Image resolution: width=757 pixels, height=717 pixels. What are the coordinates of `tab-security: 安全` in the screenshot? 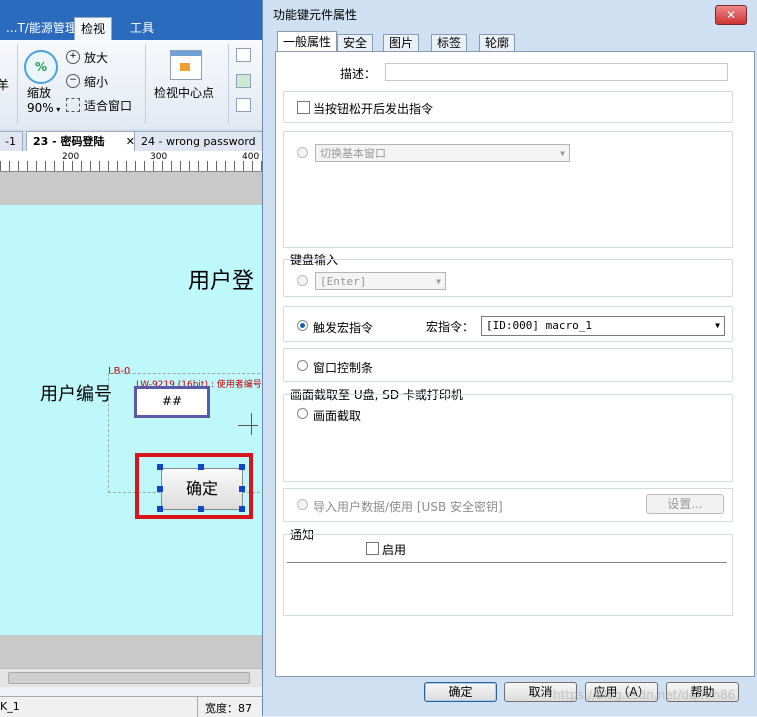 It's located at (355, 43).